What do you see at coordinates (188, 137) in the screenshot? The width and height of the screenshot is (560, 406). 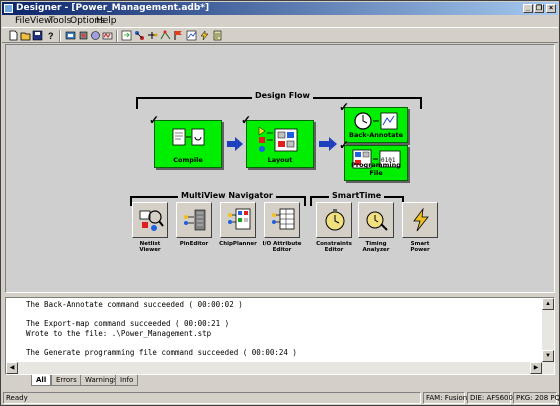 I see `compile-icon` at bounding box center [188, 137].